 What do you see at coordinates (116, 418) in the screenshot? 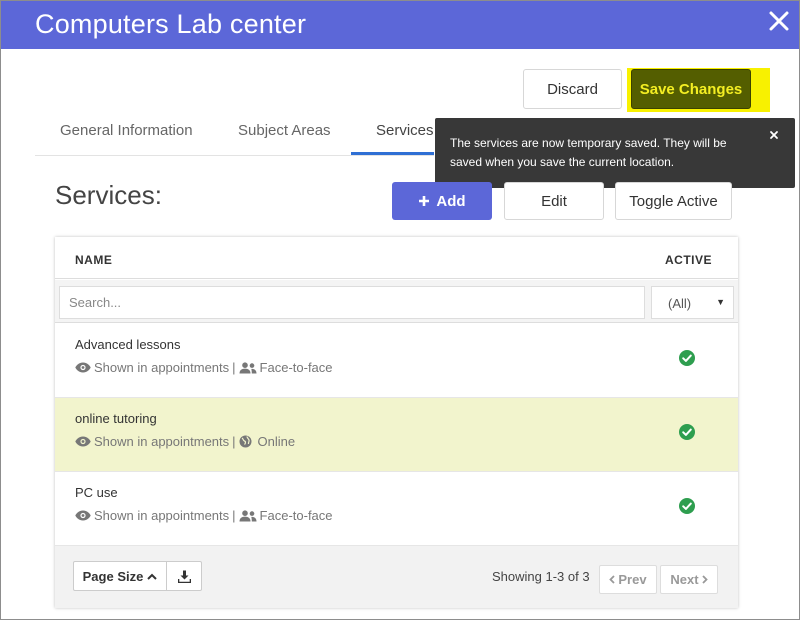
I see `service-name: online tutoring` at bounding box center [116, 418].